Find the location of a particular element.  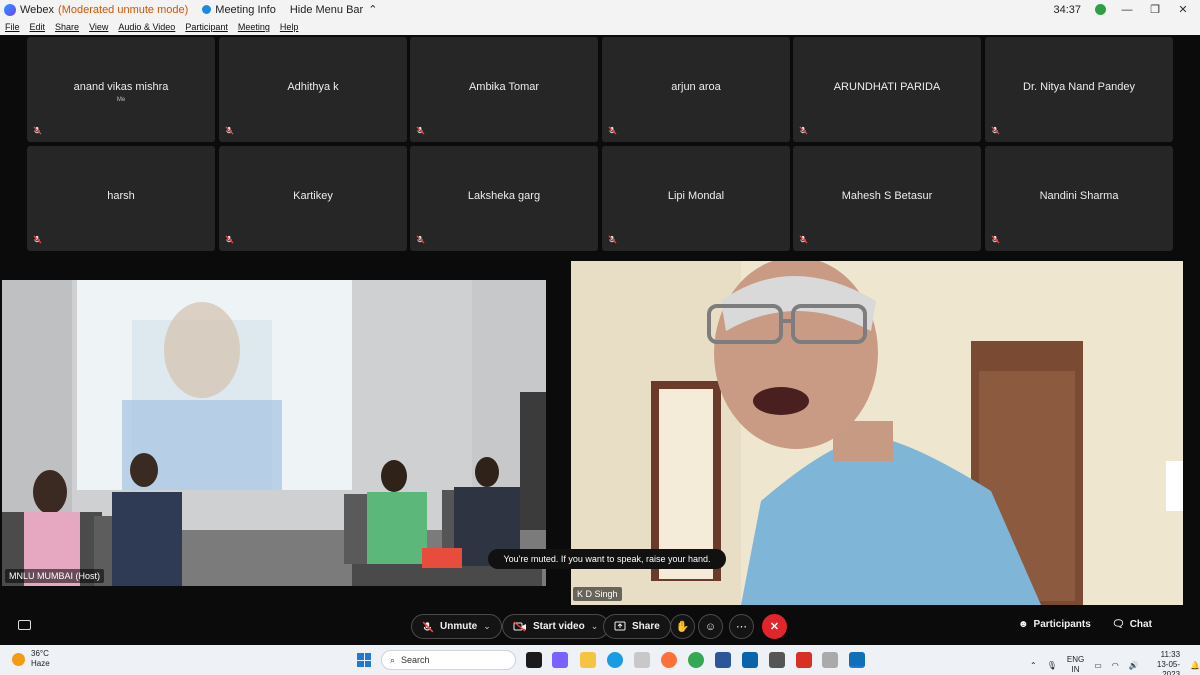

share-button: Share is located at coordinates (637, 626).